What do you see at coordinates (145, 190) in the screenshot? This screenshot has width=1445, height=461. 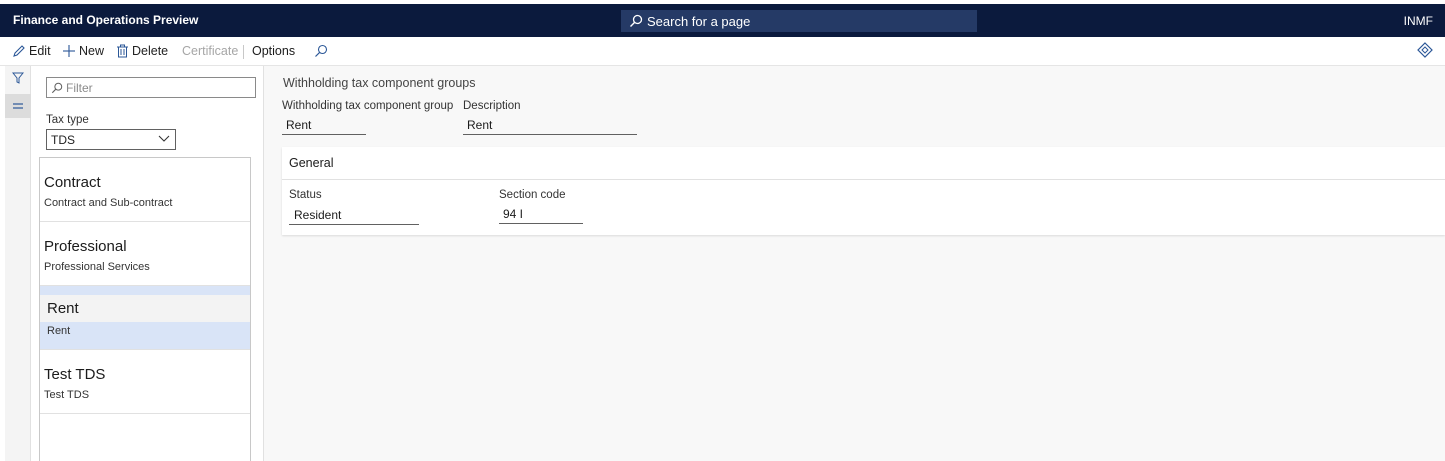 I see `list-item: Contract Contract and Sub-contract` at bounding box center [145, 190].